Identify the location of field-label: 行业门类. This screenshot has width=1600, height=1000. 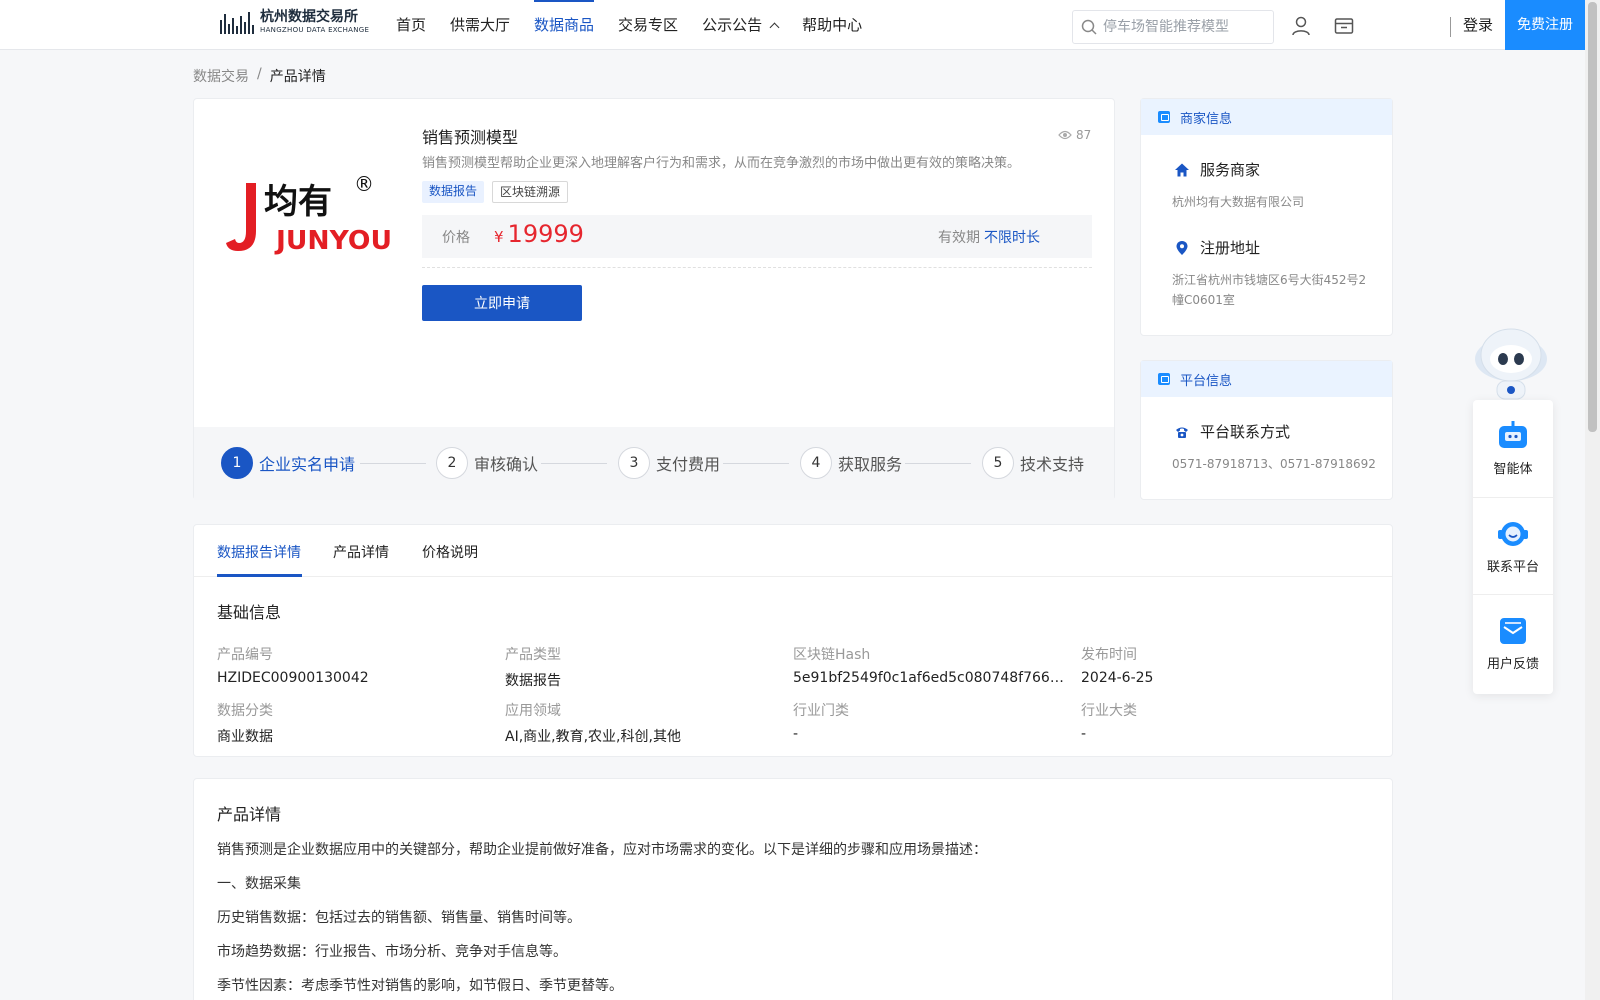
(821, 711).